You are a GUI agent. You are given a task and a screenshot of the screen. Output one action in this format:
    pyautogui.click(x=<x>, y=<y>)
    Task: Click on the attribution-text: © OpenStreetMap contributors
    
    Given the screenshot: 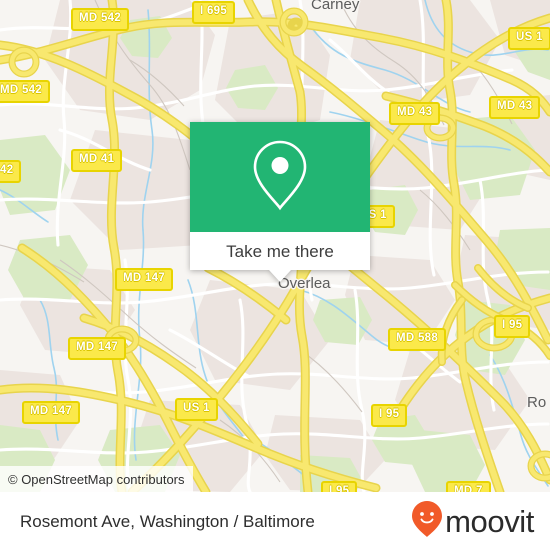 What is the action you would take?
    pyautogui.click(x=96, y=479)
    